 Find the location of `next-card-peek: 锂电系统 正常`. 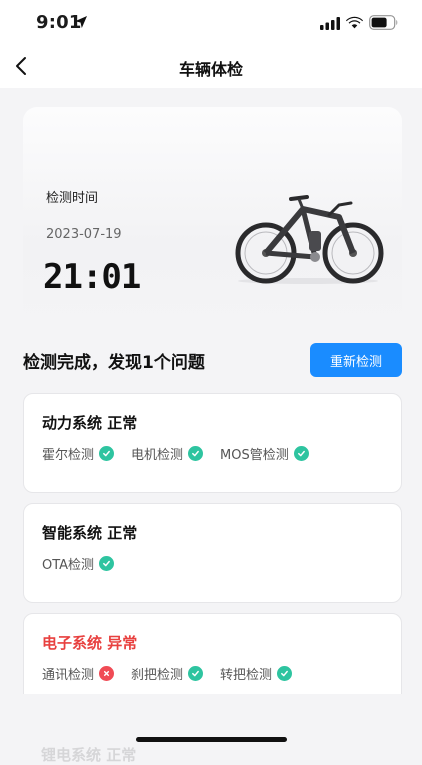

next-card-peek: 锂电系统 正常 is located at coordinates (89, 755).